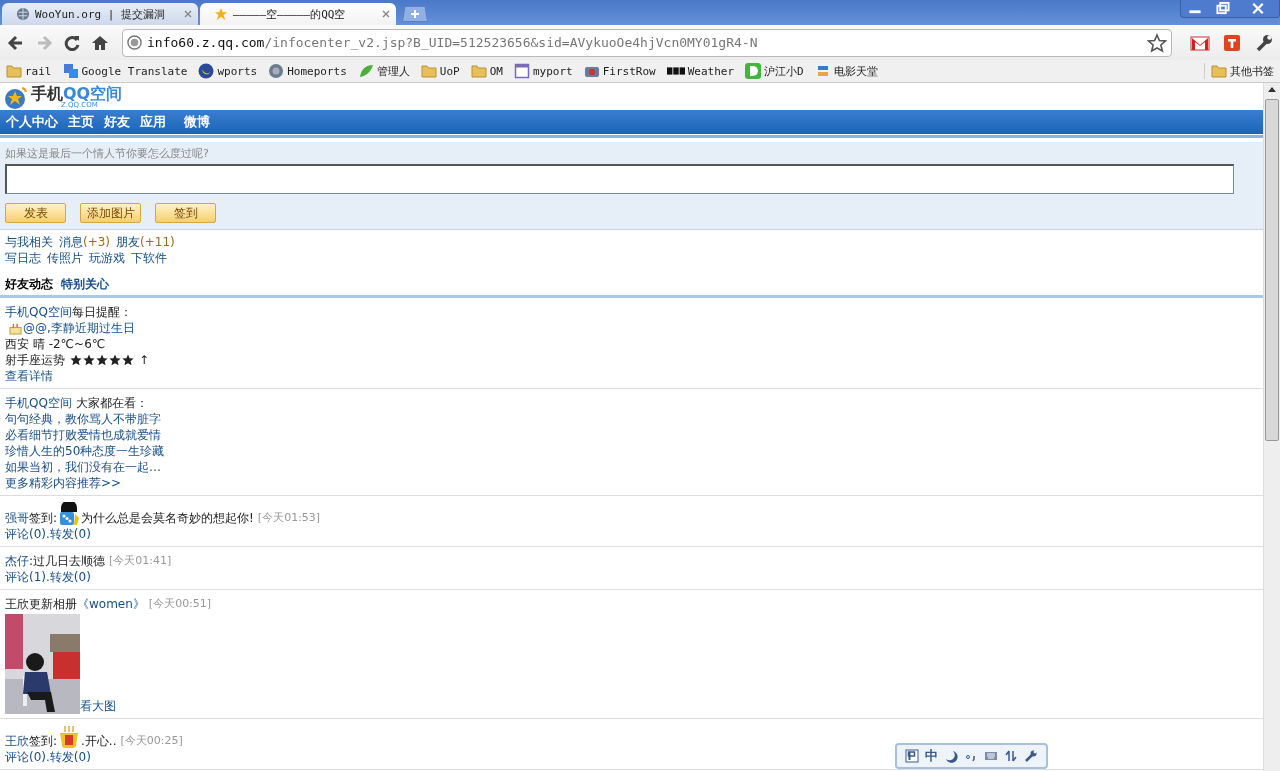 This screenshot has width=1280, height=771. Describe the element at coordinates (83, 419) in the screenshot. I see `article-link: 句句经典，教你骂人不带脏字` at that location.